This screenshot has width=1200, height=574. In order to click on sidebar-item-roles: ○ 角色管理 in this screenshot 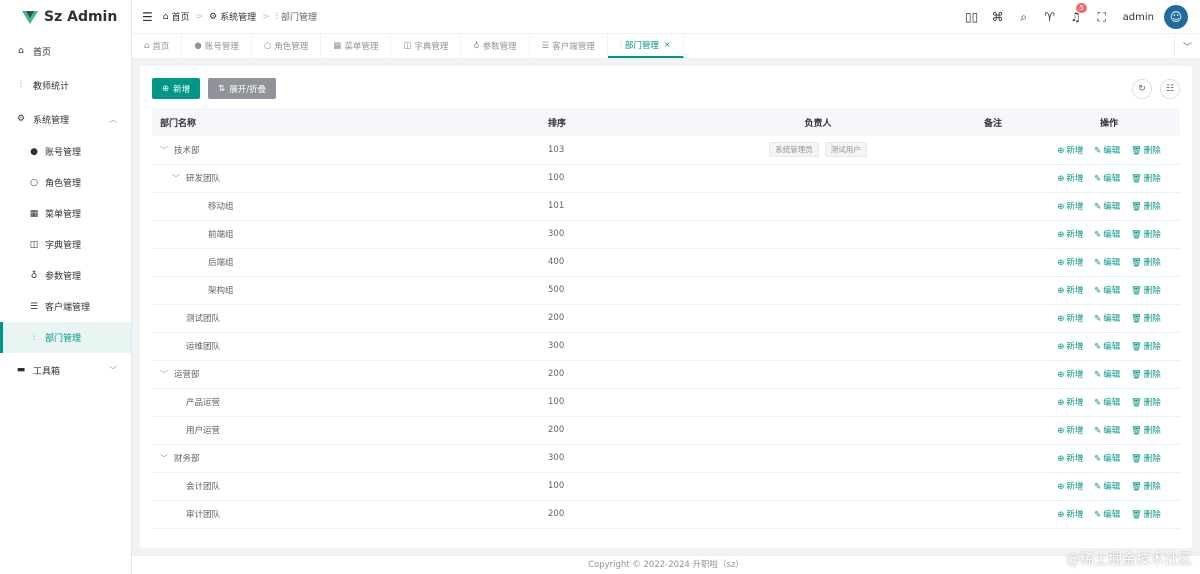, I will do `click(65, 182)`.